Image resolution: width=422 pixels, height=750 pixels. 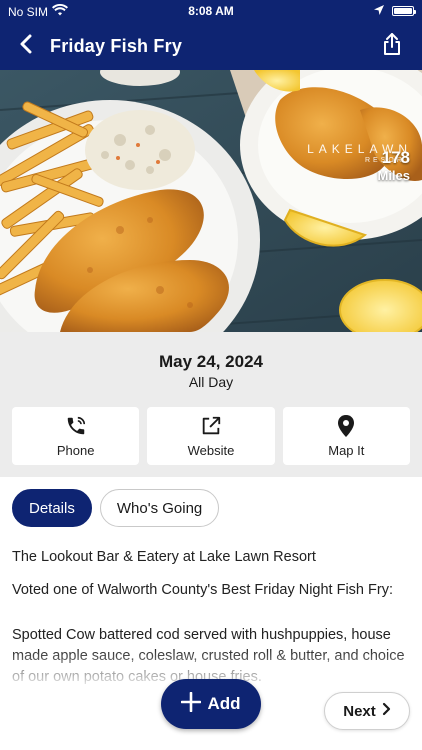 I want to click on nav-bar: Friday Fish Fry, so click(x=211, y=46).